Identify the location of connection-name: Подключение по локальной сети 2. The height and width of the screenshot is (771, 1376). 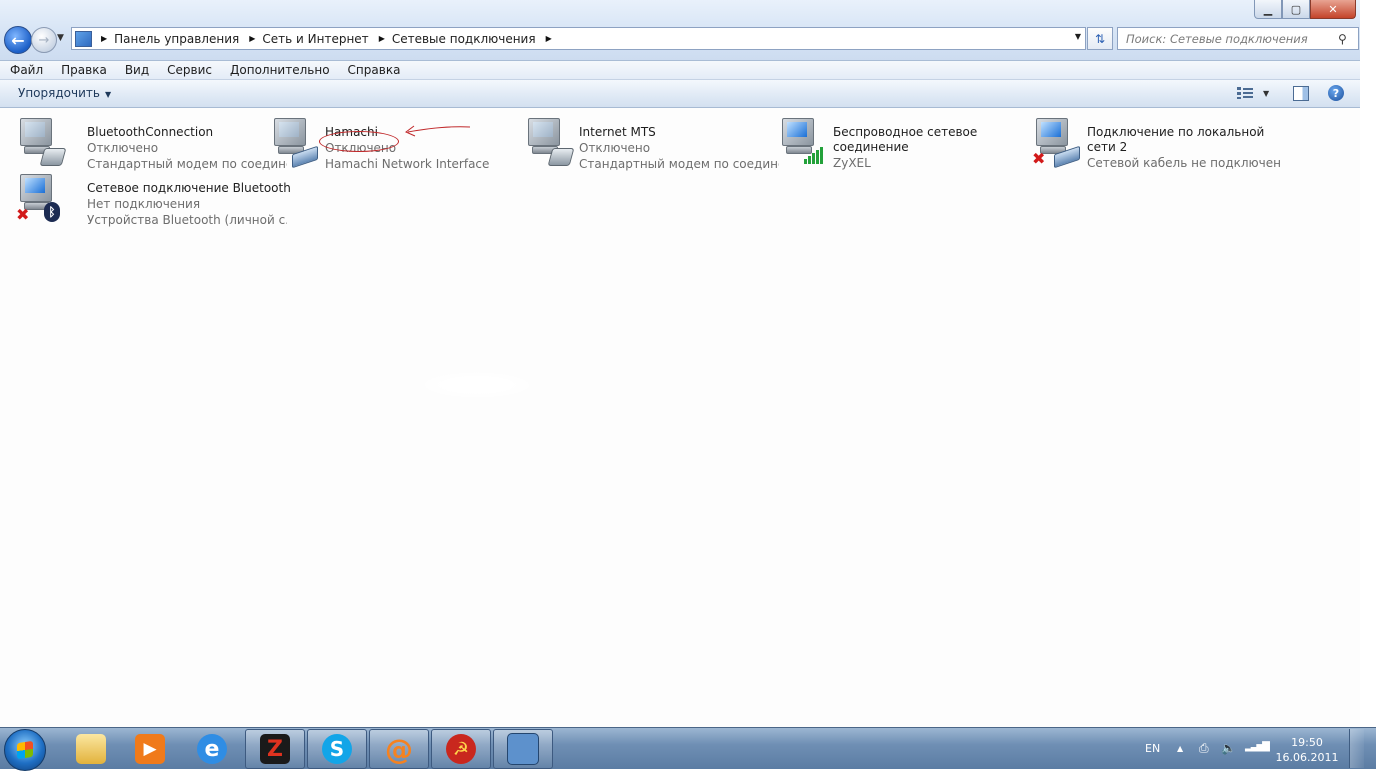
(1176, 139).